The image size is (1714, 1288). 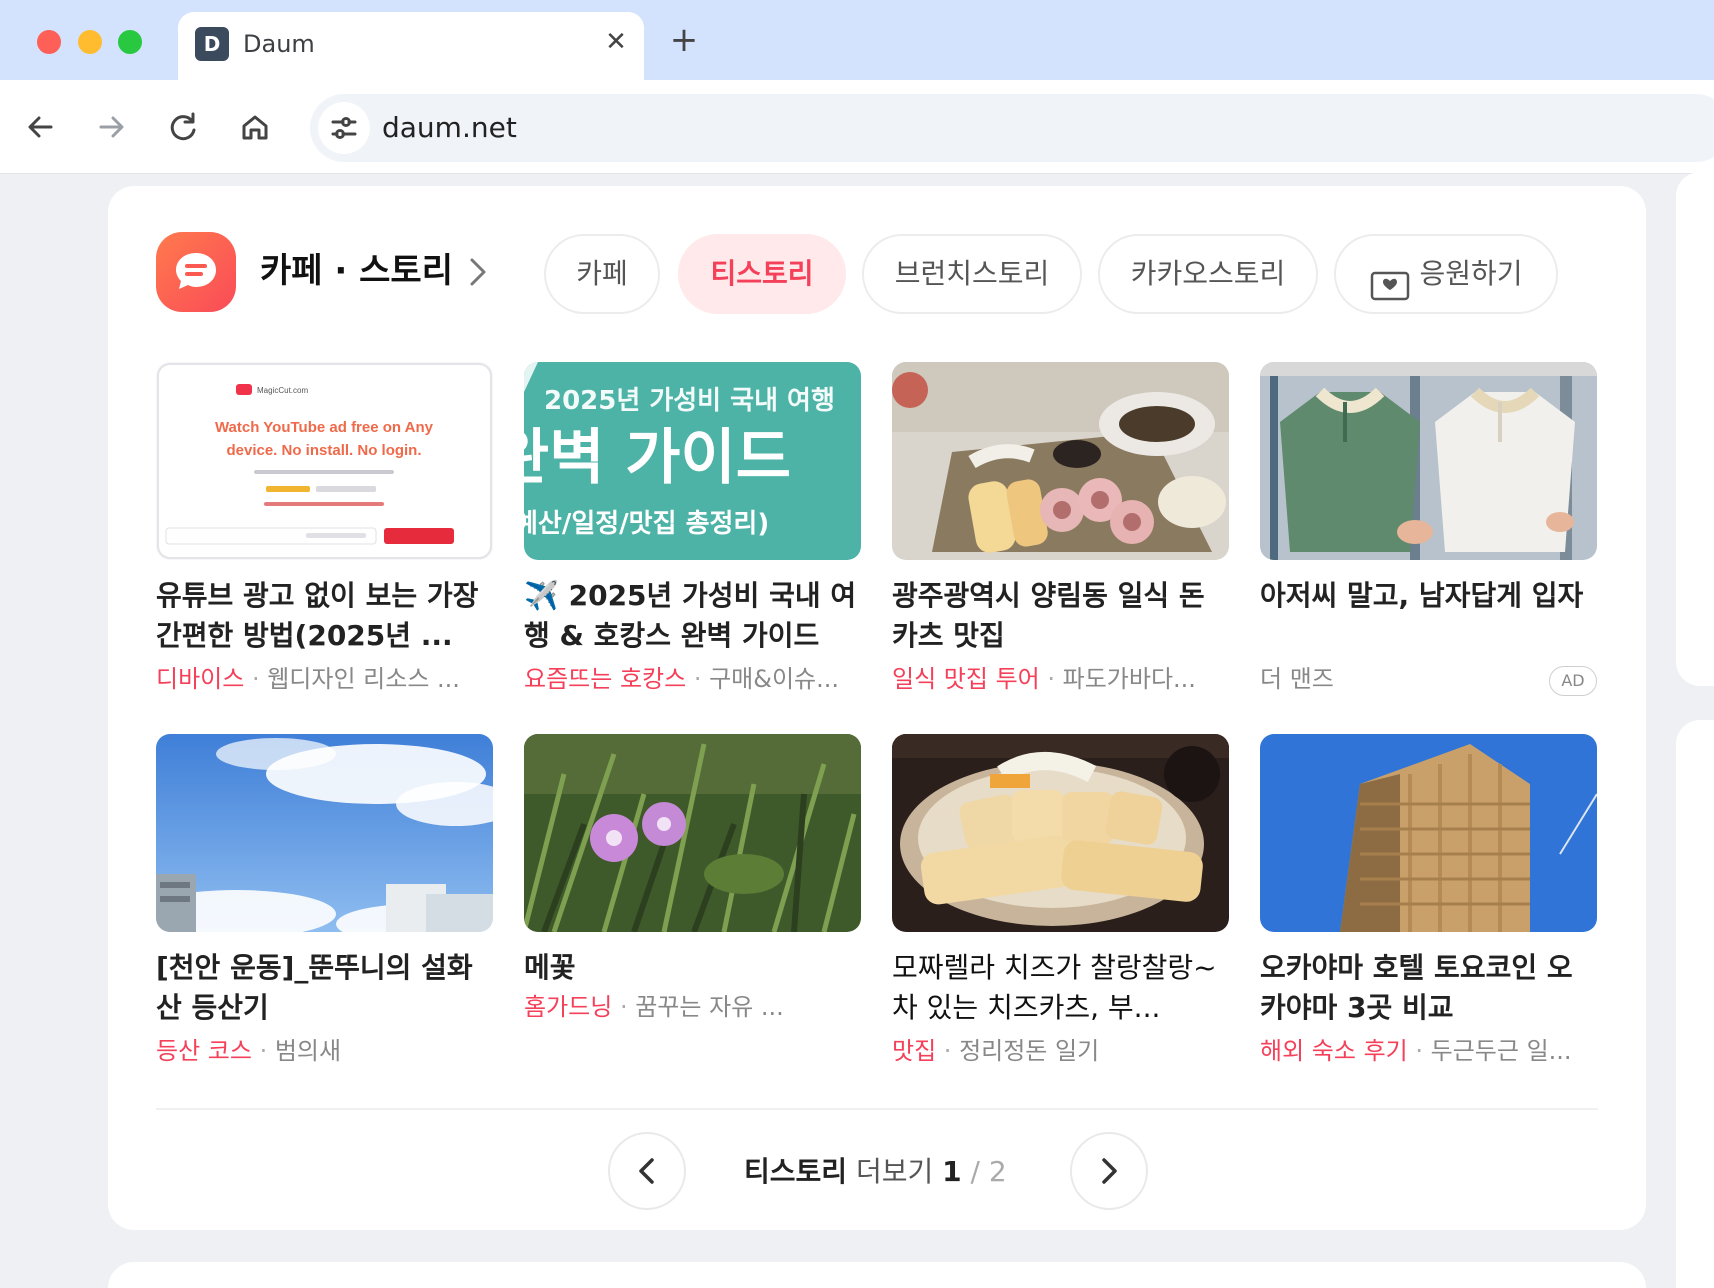 What do you see at coordinates (602, 274) in the screenshot?
I see `tab-cafe: 카페` at bounding box center [602, 274].